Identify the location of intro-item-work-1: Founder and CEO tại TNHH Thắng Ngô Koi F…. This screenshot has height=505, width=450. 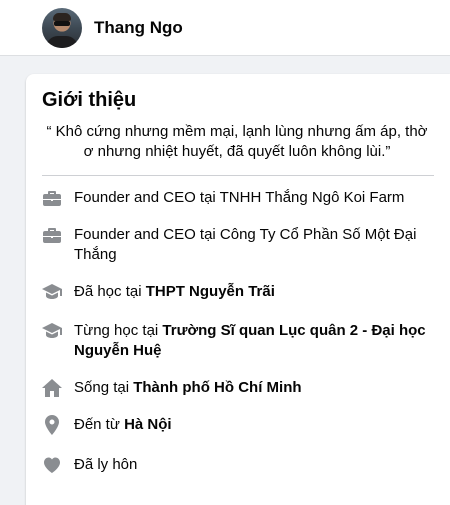
(242, 198).